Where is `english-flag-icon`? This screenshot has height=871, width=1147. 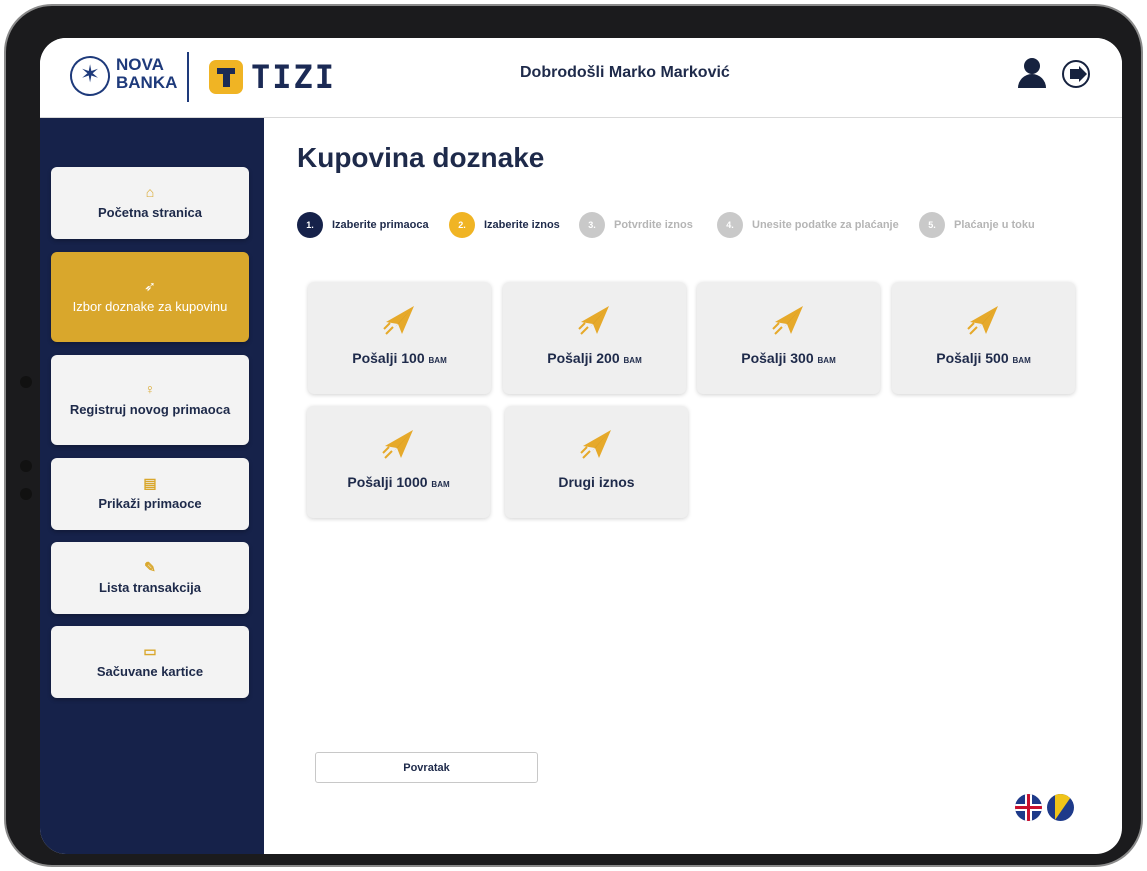 english-flag-icon is located at coordinates (1028, 807).